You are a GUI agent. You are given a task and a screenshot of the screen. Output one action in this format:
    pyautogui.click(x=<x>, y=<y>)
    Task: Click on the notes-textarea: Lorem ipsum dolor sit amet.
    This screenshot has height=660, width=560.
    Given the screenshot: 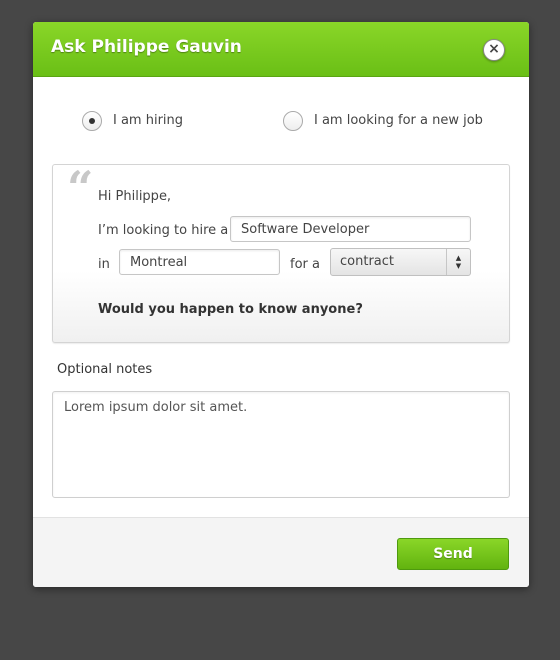 What is the action you would take?
    pyautogui.click(x=281, y=444)
    